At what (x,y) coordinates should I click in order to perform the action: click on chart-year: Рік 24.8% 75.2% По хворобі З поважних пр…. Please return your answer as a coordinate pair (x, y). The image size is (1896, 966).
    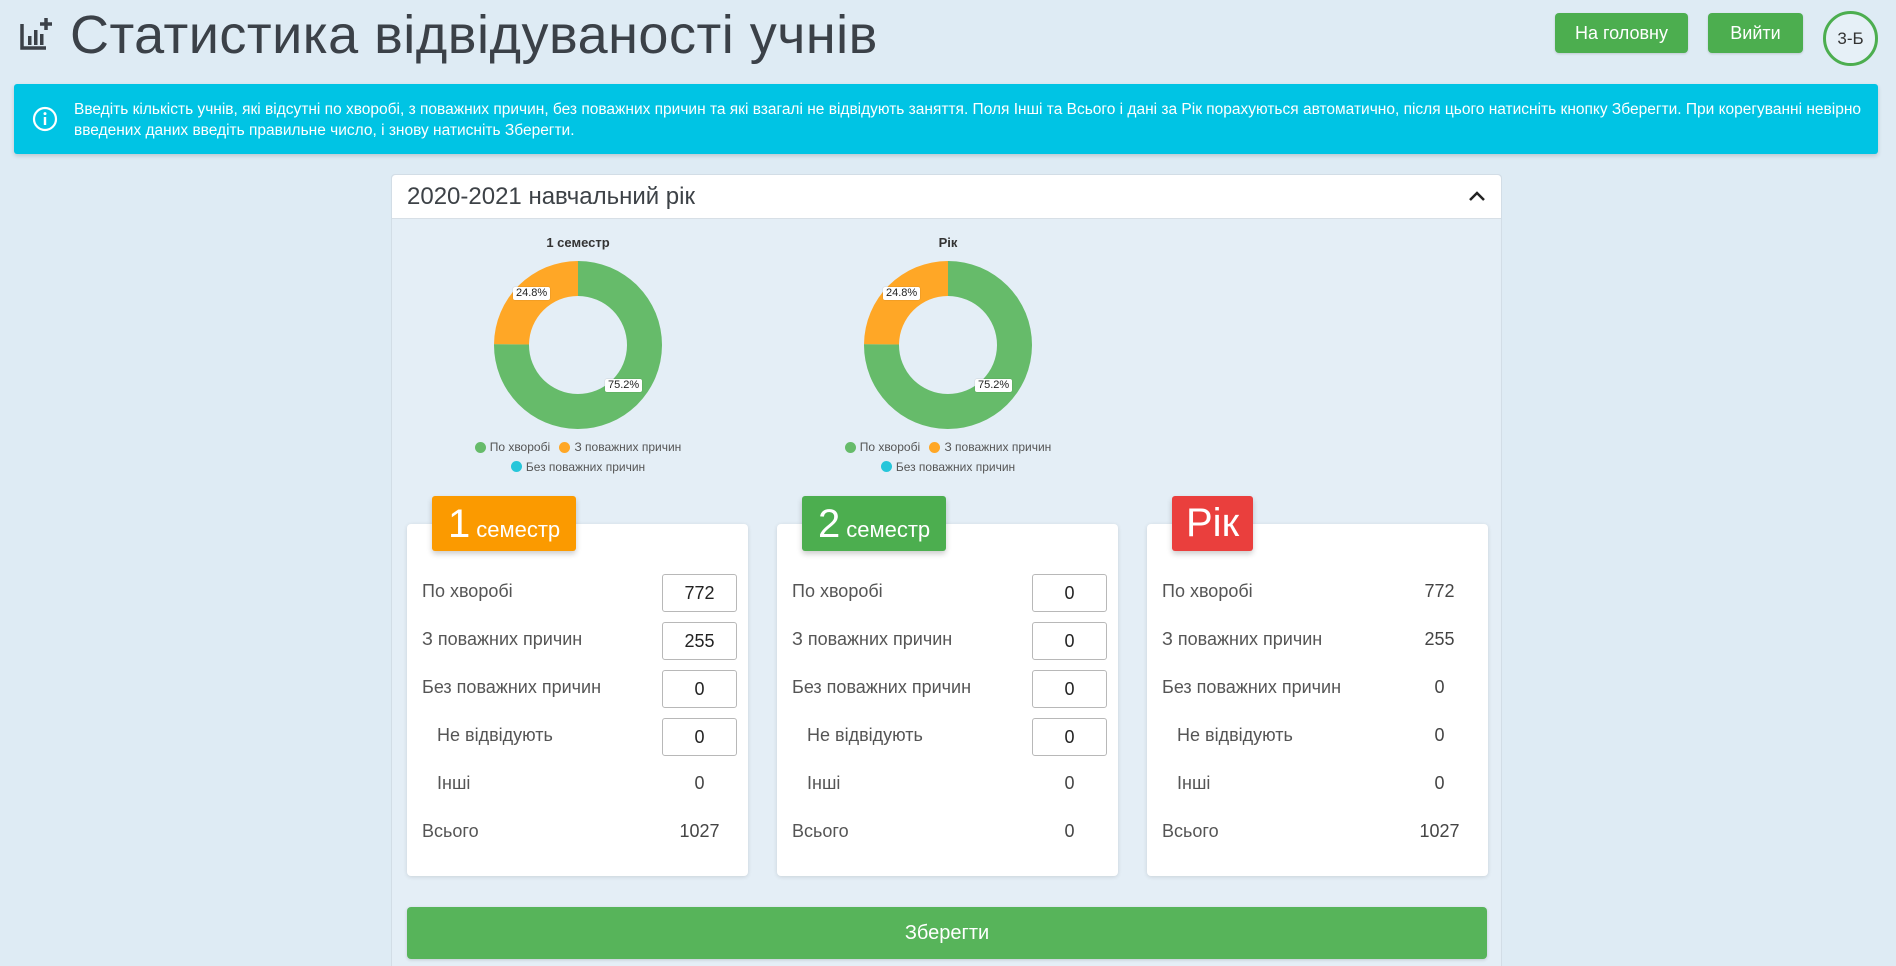
    Looking at the image, I should click on (948, 351).